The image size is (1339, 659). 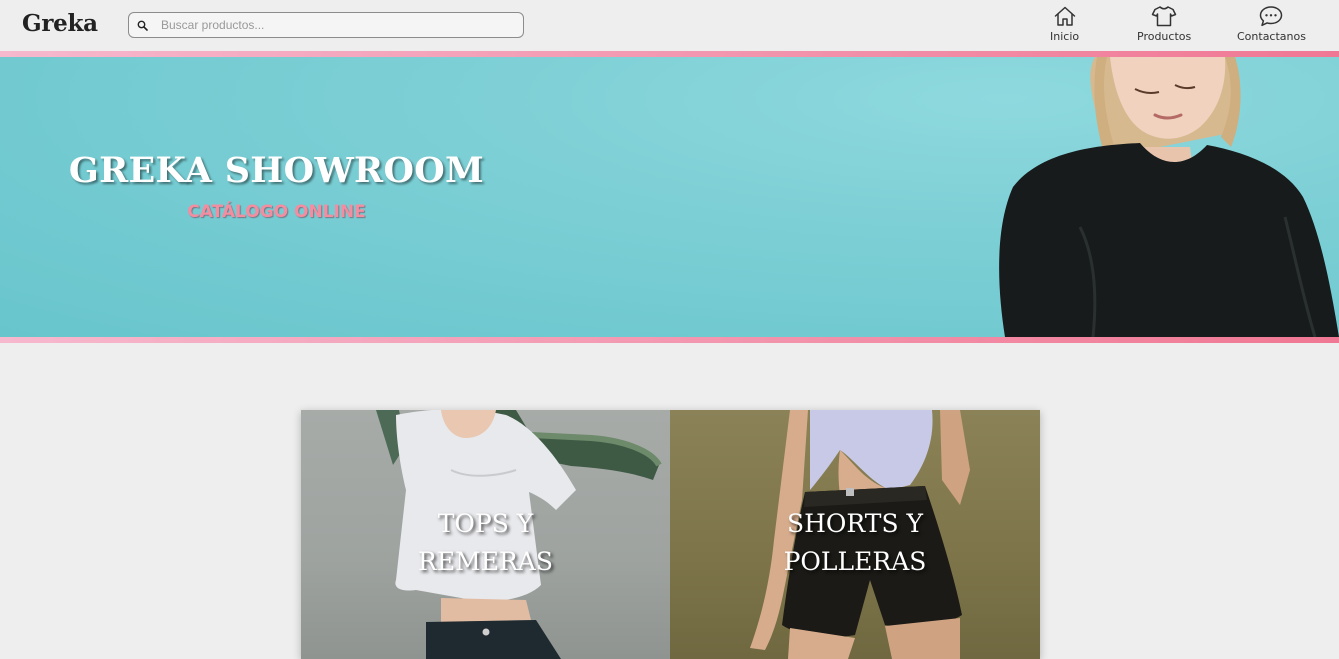 I want to click on nav-inicio: Inicio, so click(x=1064, y=24).